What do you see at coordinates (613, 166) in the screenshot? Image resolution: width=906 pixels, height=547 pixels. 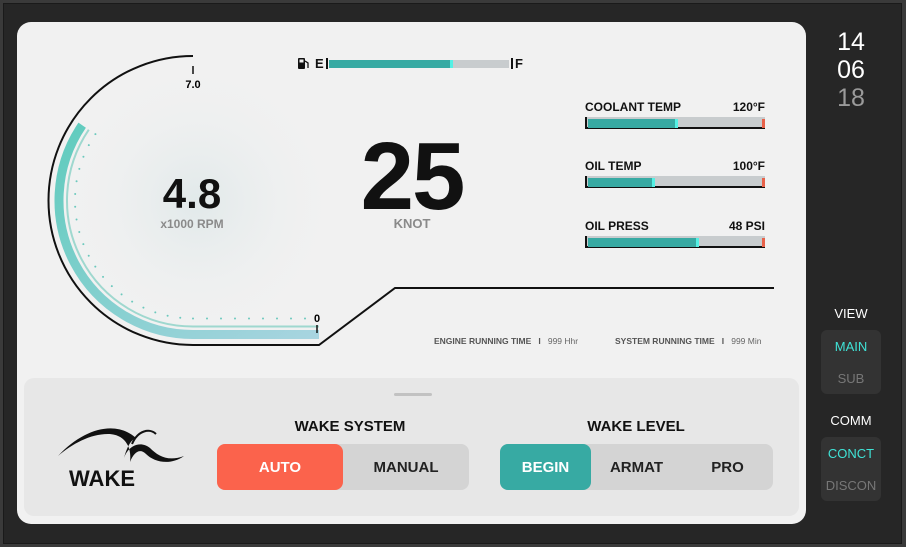 I see `oil-temp-label: OIL TEMP` at bounding box center [613, 166].